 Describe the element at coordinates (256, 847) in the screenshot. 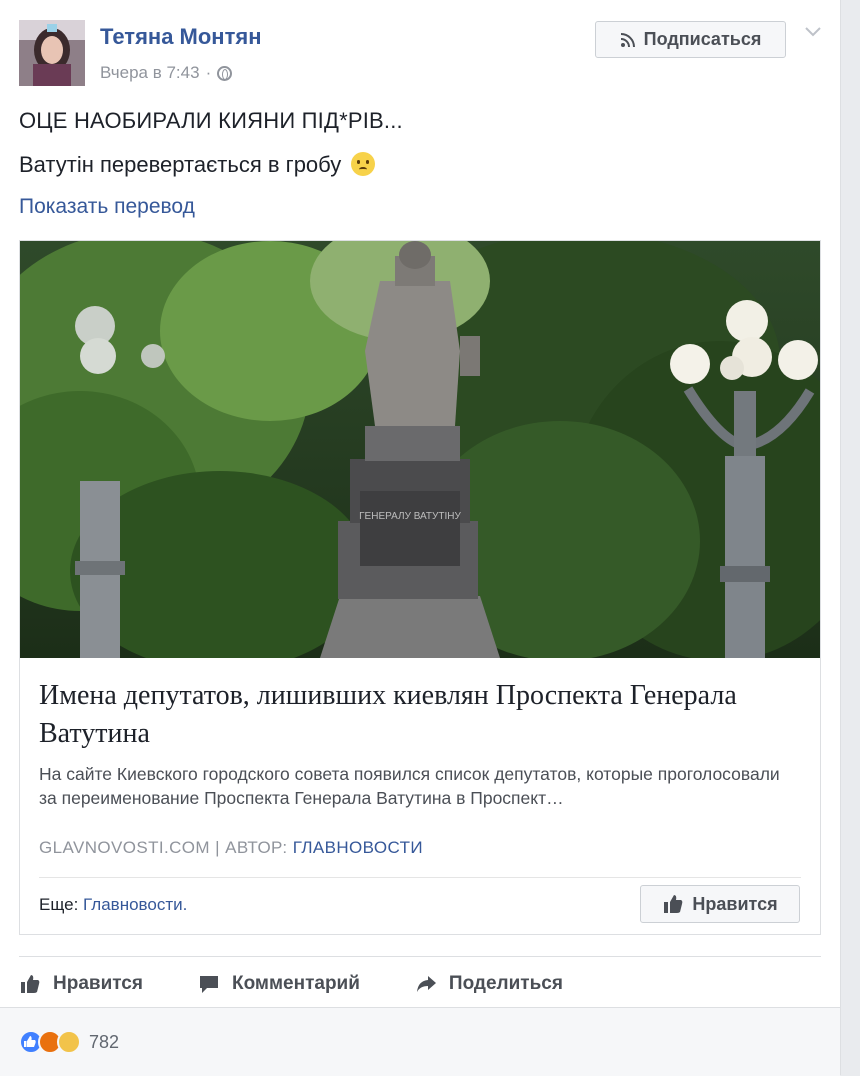

I see `source-author-label: АВТОР:` at that location.